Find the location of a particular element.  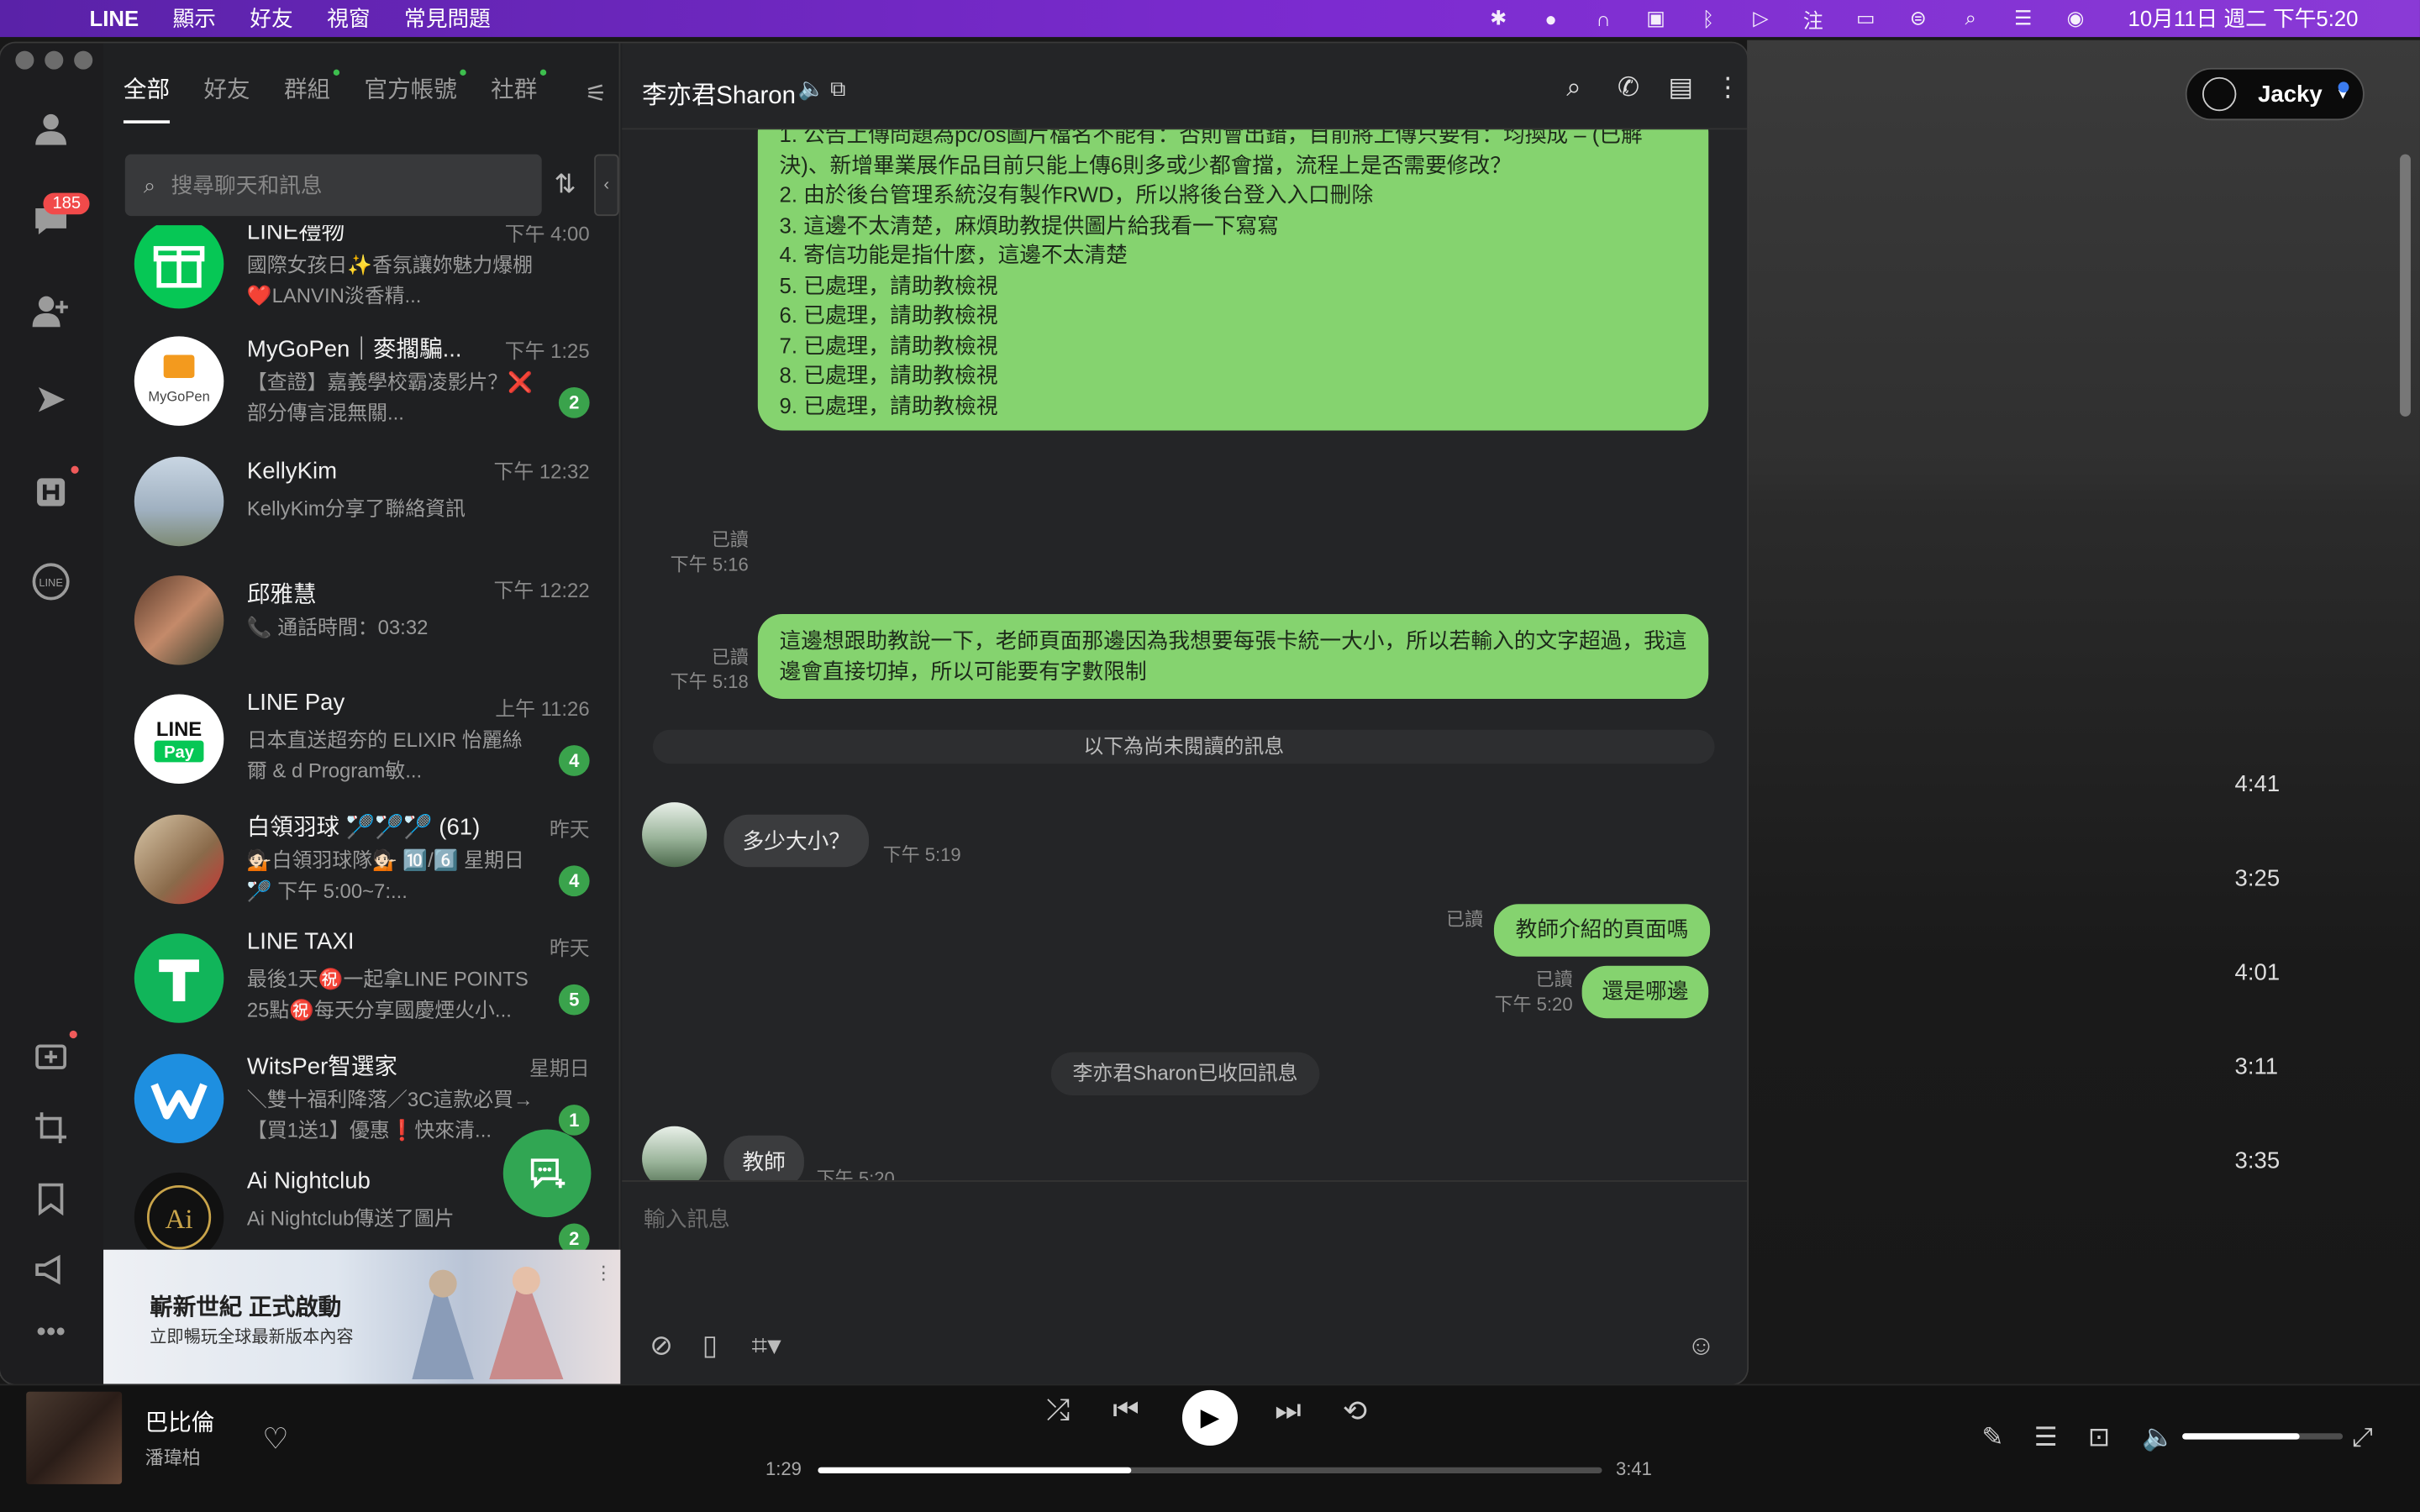

play-tray-icon: ▷ is located at coordinates (1760, 18).